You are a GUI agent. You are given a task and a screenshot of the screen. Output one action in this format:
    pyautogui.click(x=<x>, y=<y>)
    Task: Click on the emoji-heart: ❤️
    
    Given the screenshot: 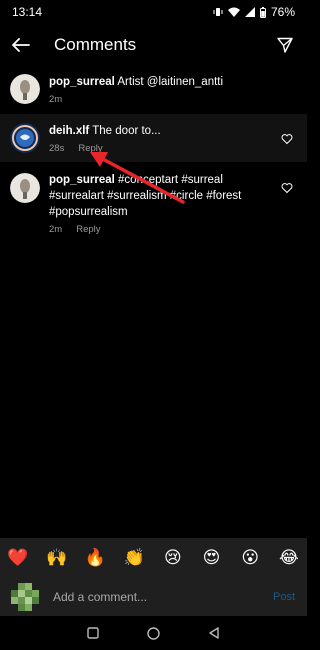 What is the action you would take?
    pyautogui.click(x=18, y=558)
    